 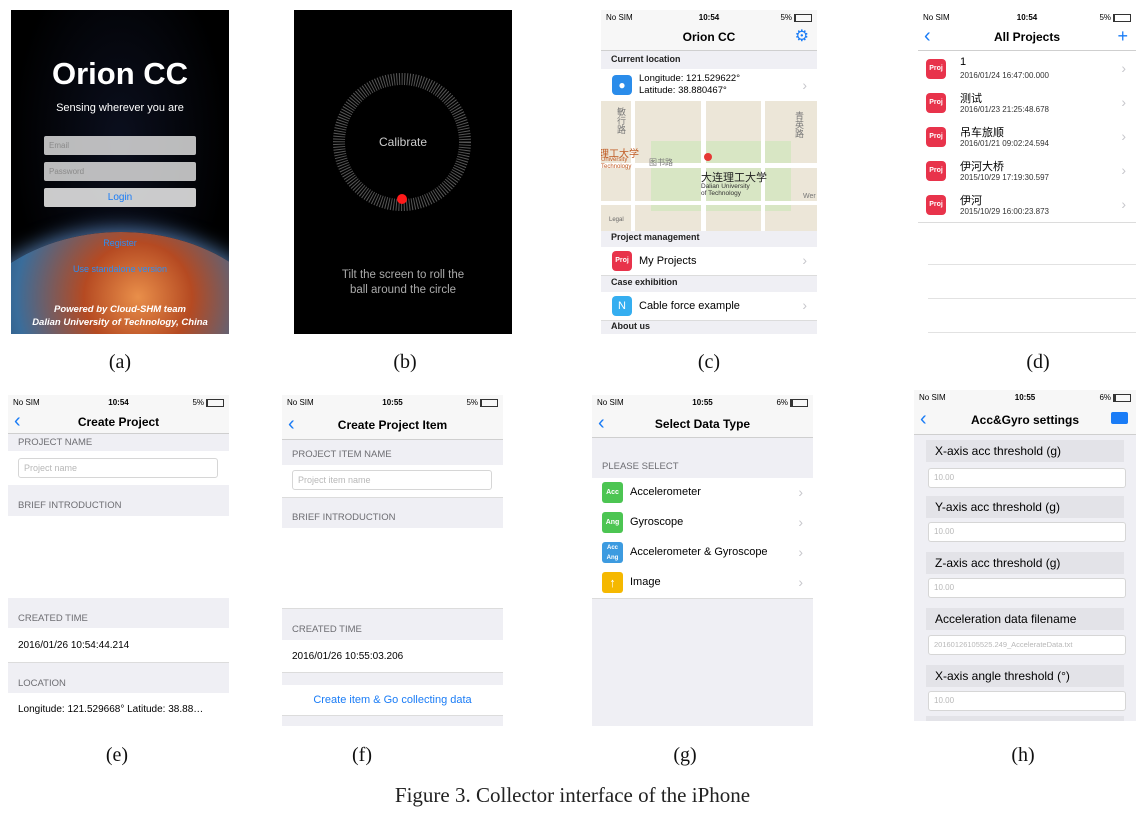 I want to click on location-pin-icon: ●, so click(x=622, y=85).